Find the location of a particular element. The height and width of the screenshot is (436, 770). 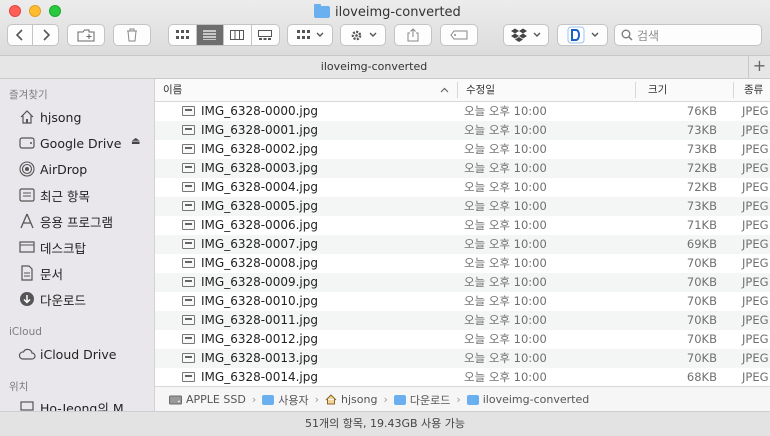

file-size: 73KB is located at coordinates (701, 130).